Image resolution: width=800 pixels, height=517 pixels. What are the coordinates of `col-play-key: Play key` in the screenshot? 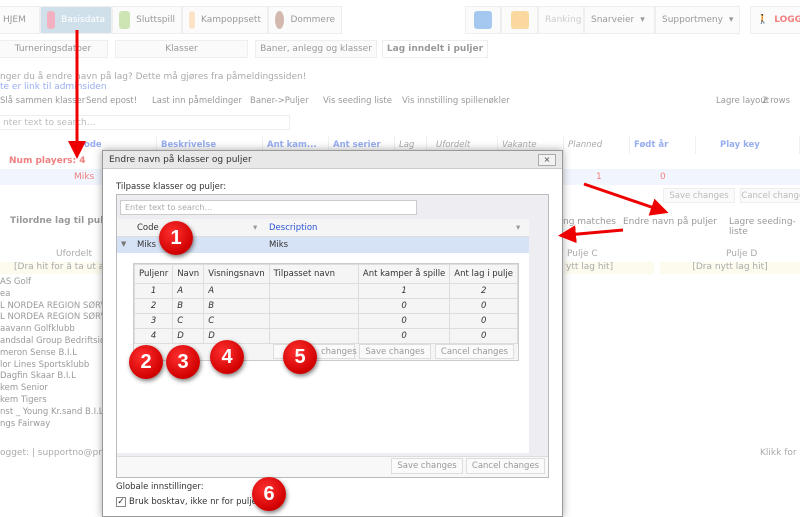 It's located at (758, 145).